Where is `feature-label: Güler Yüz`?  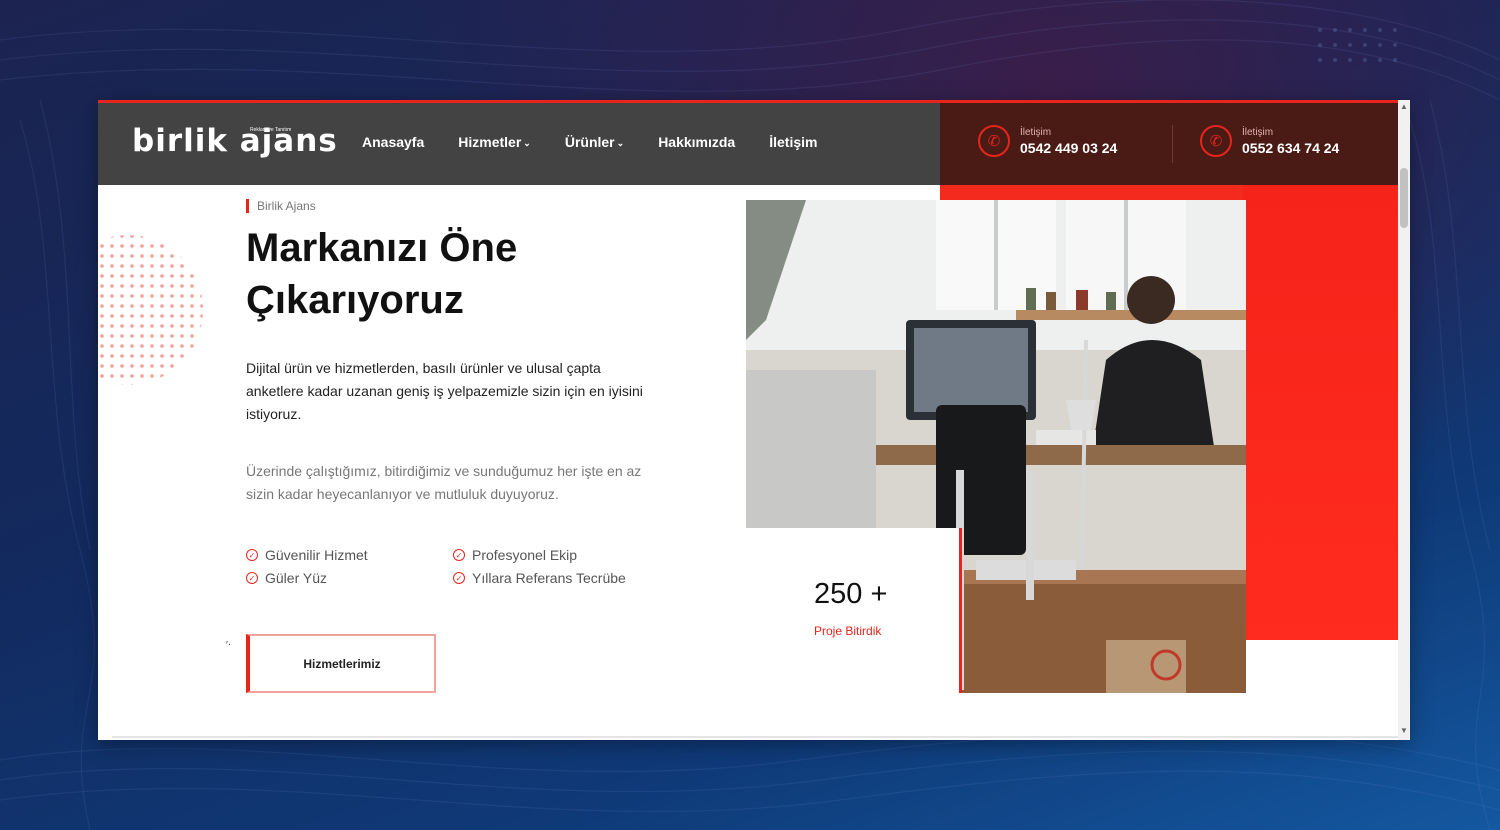
feature-label: Güler Yüz is located at coordinates (296, 578).